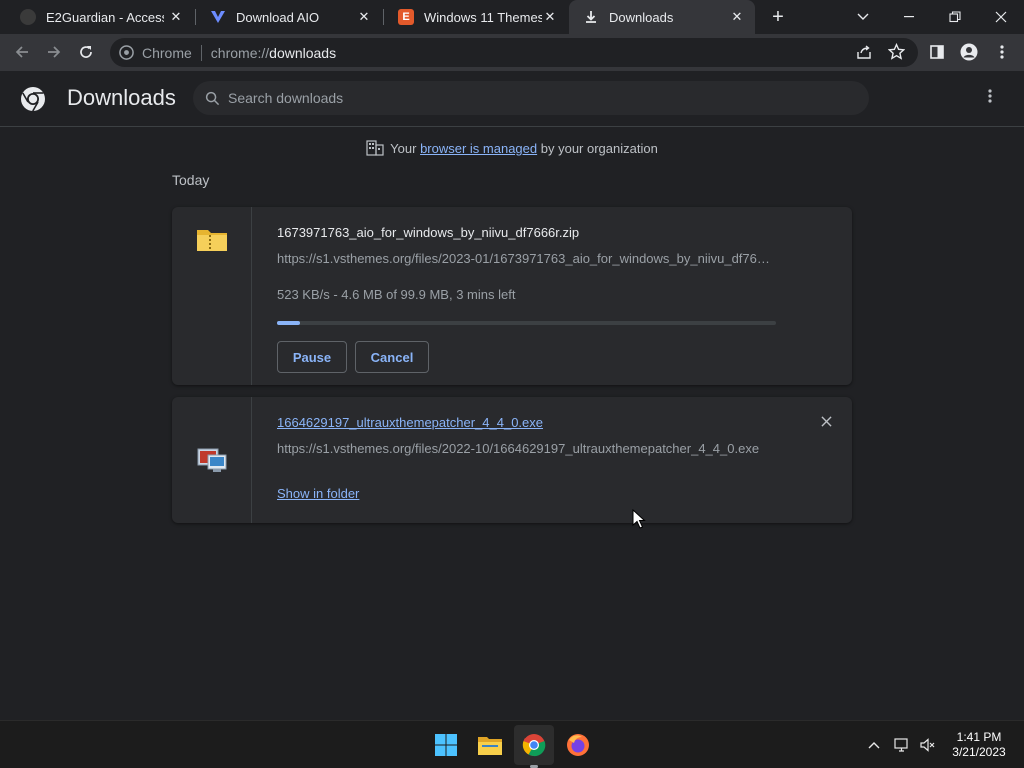 The image size is (1024, 768). I want to click on share-icon, so click(864, 53).